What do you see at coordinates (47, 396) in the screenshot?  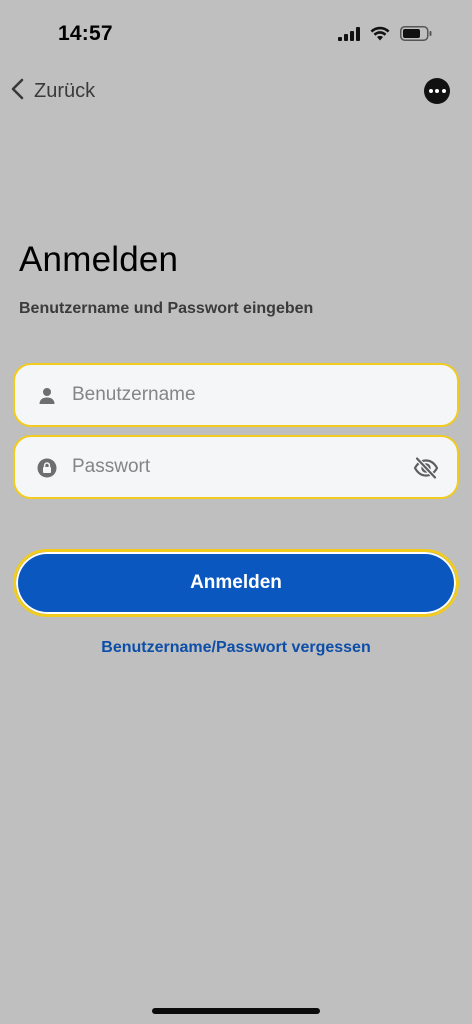 I see `user-icon` at bounding box center [47, 396].